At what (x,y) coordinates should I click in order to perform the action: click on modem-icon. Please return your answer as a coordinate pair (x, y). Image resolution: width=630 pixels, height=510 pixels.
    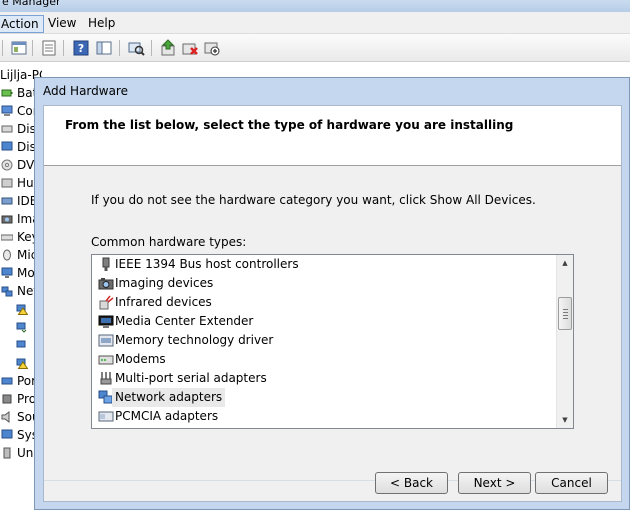
    Looking at the image, I should click on (106, 360).